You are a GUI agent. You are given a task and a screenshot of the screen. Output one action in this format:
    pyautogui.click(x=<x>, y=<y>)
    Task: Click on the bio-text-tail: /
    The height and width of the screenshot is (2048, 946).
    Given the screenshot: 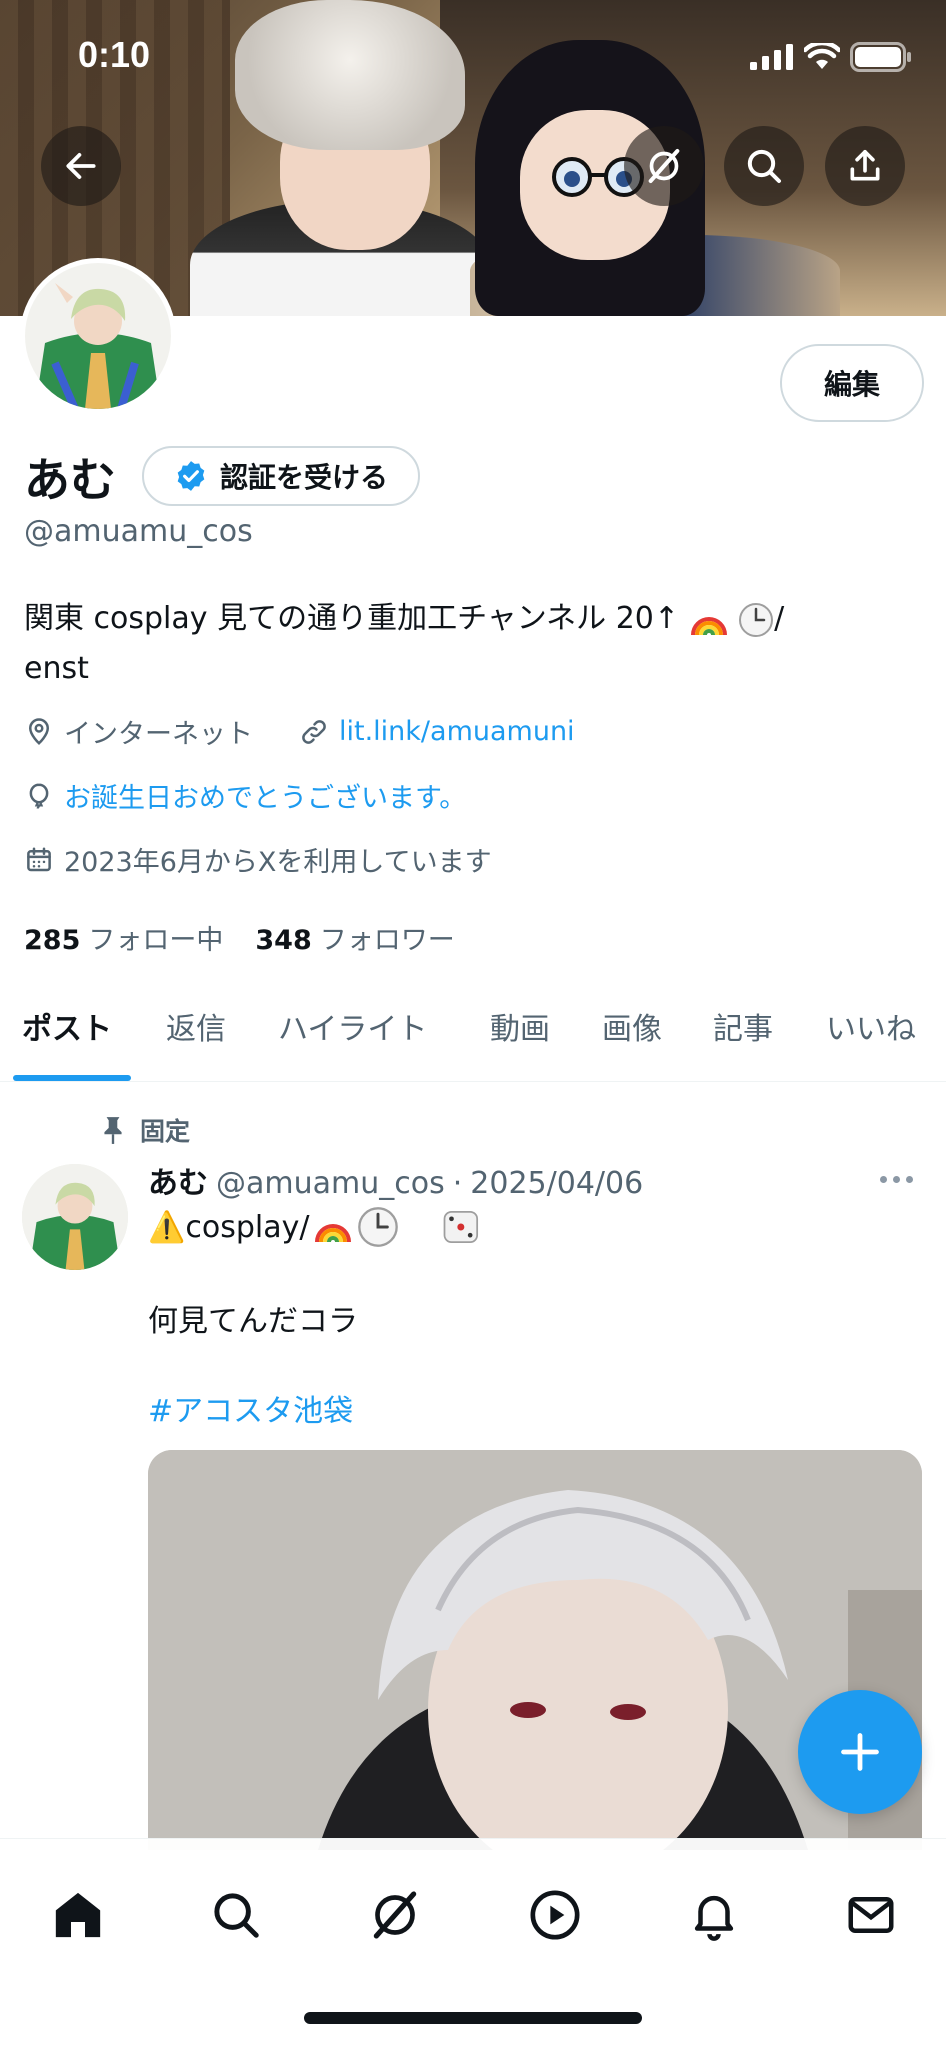 What is the action you would take?
    pyautogui.click(x=779, y=618)
    